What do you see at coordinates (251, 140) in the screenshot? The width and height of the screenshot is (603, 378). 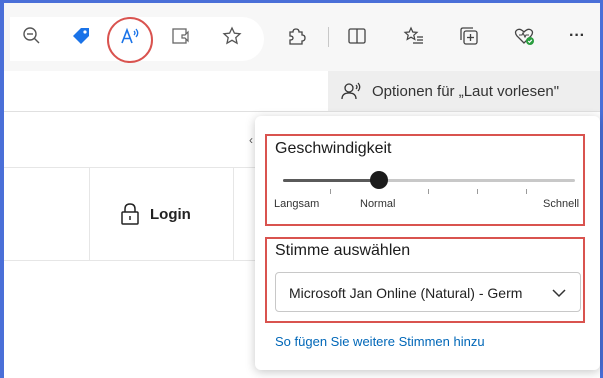 I see `collapse-arrow-icon: ‹` at bounding box center [251, 140].